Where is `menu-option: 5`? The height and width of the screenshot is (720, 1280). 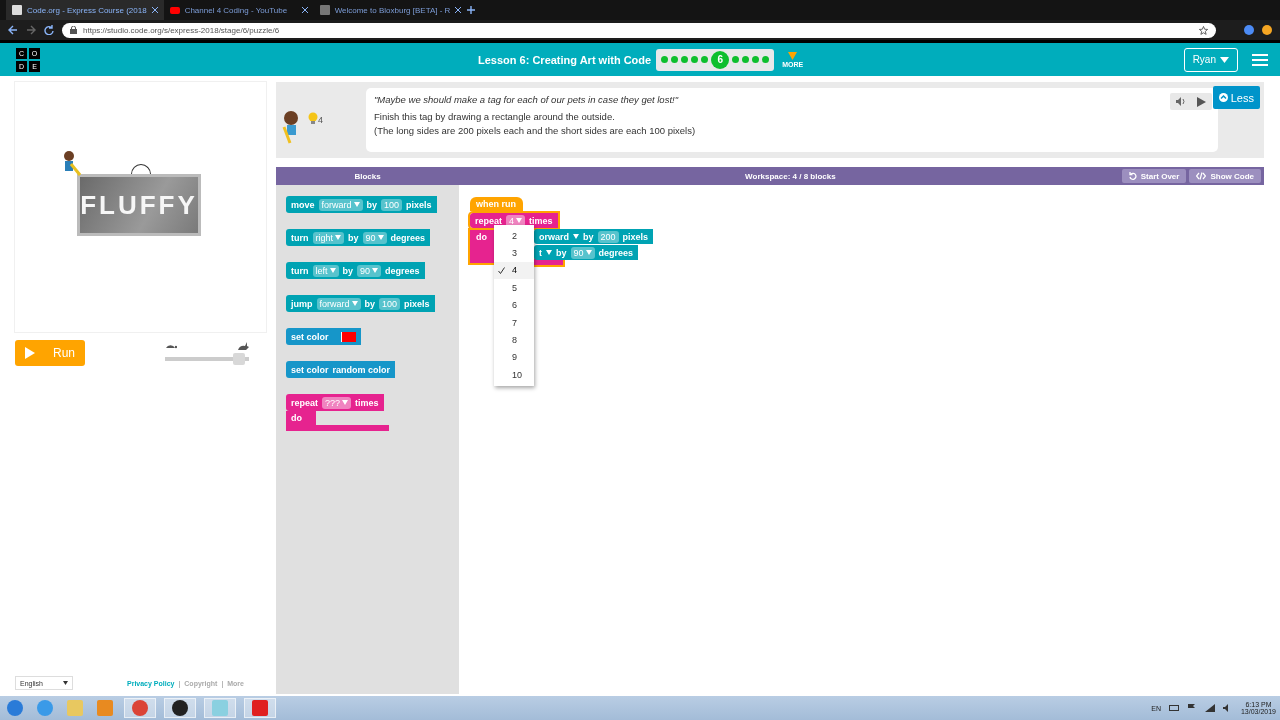
menu-option: 5 is located at coordinates (514, 288).